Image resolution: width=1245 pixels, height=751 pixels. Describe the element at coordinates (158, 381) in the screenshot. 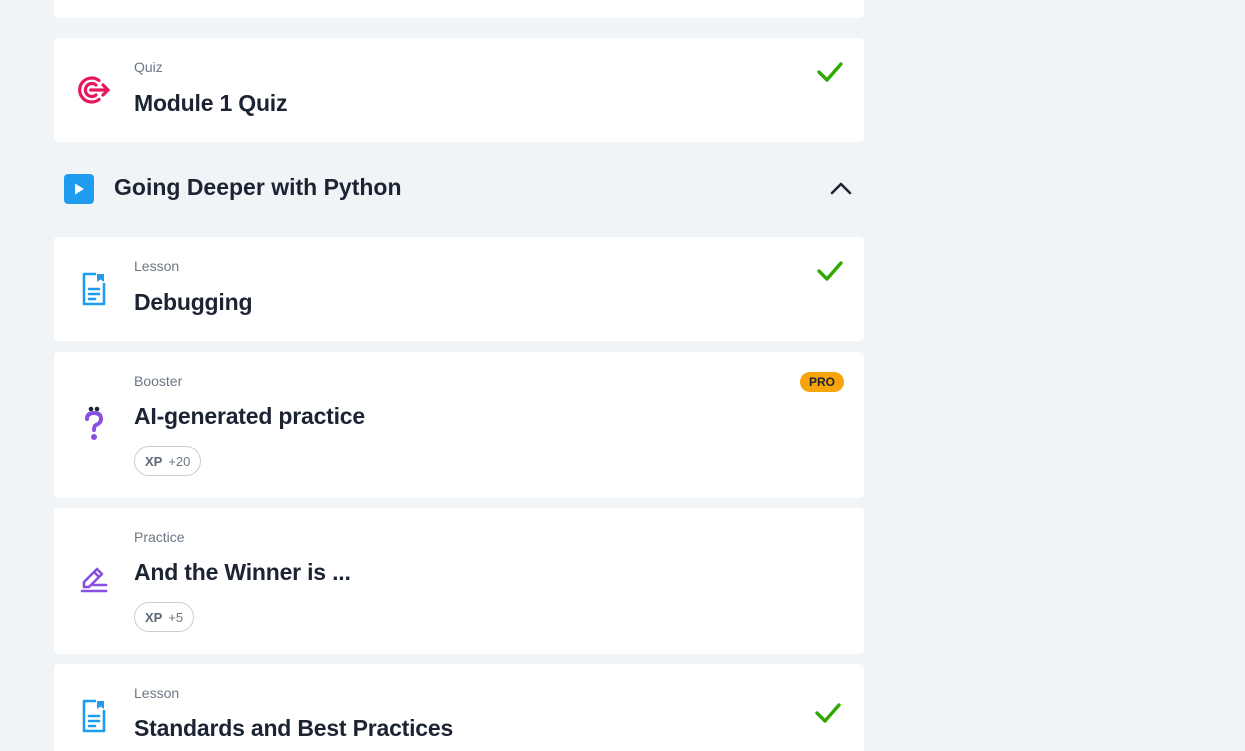

I see `item-type-label: Booster` at that location.